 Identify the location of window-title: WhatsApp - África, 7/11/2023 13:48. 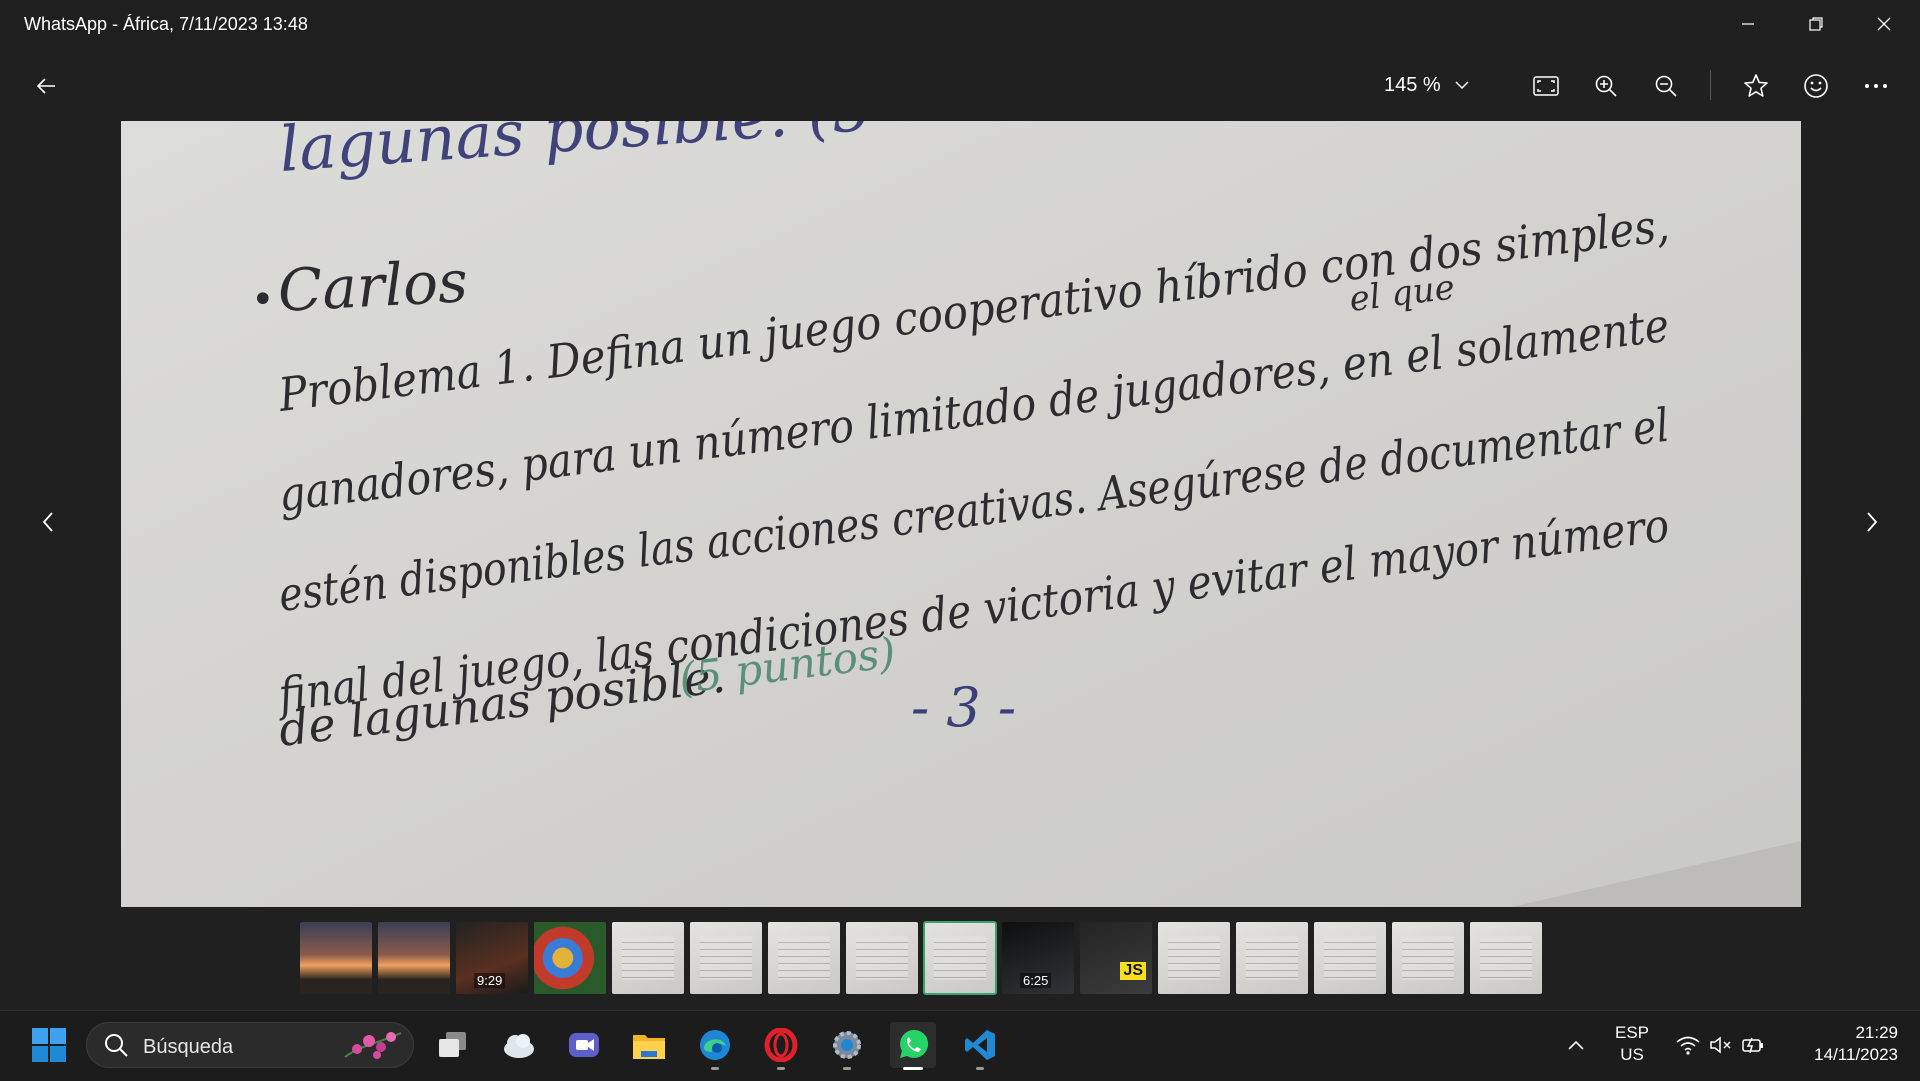
(166, 24).